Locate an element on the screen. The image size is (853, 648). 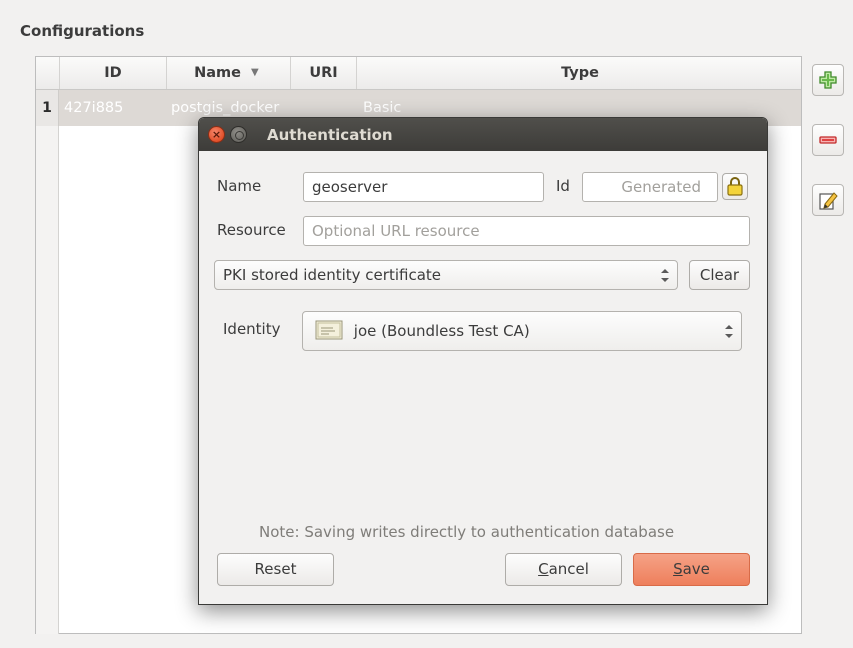
certificate-icon is located at coordinates (329, 330).